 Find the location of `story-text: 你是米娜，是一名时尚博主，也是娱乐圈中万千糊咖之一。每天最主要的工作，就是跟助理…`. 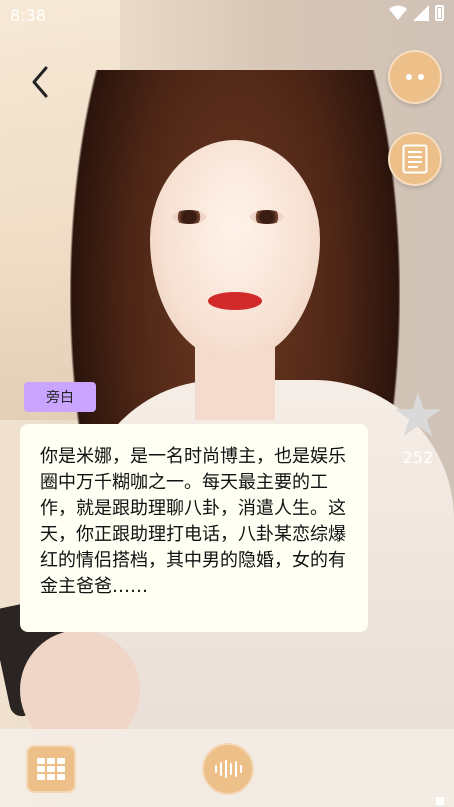

story-text: 你是米娜，是一名时尚博主，也是娱乐圈中万千糊咖之一。每天最主要的工作，就是跟助理… is located at coordinates (193, 521).